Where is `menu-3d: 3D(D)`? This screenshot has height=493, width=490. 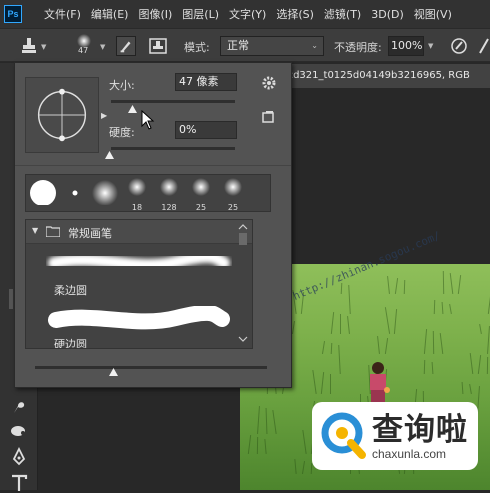
menu-3d: 3D(D) is located at coordinates (387, 14).